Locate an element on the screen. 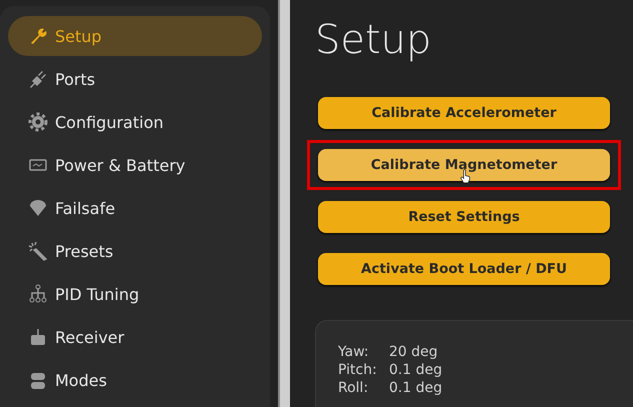 This screenshot has height=407, width=633. nav-item: Modes is located at coordinates (135, 380).